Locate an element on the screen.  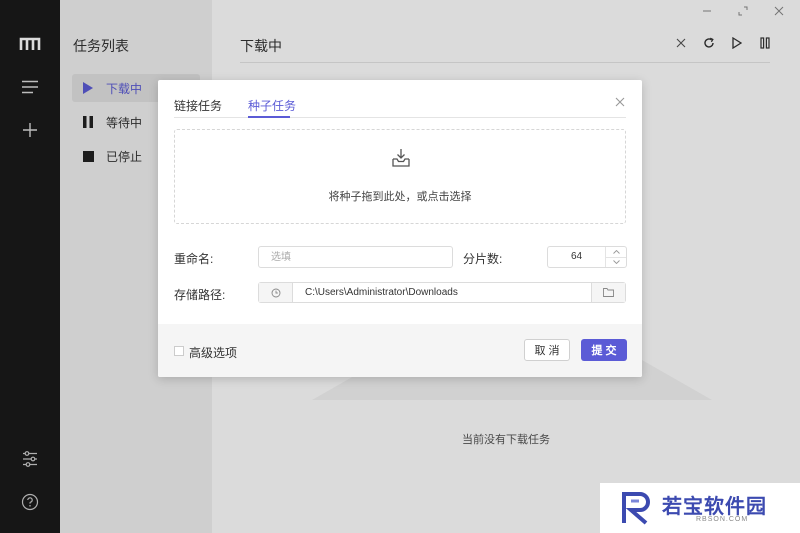
storage-path-value: C:\Users\Administrator\Downloads is located at coordinates (442, 292).